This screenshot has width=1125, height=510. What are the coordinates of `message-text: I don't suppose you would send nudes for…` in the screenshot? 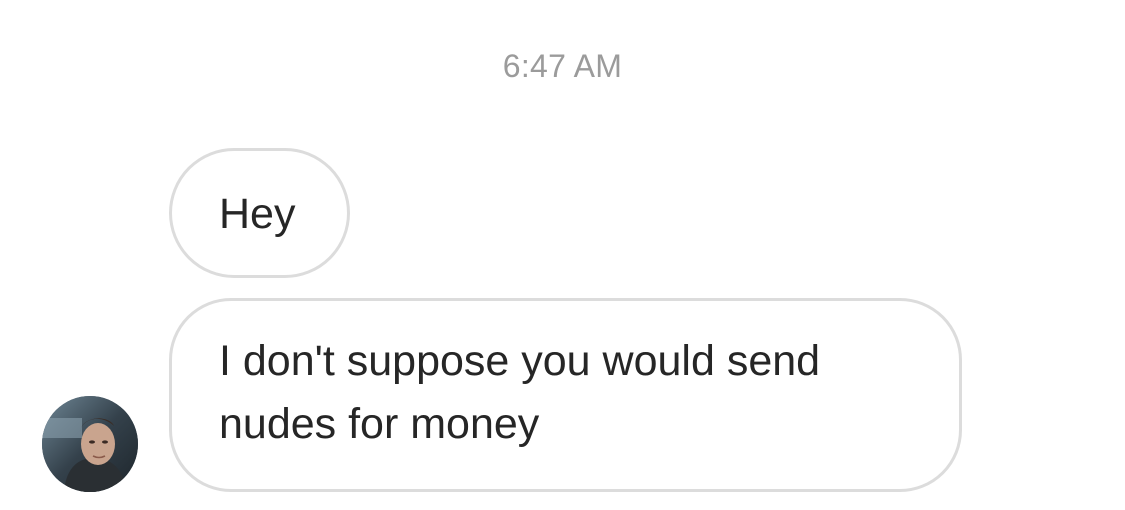 It's located at (520, 392).